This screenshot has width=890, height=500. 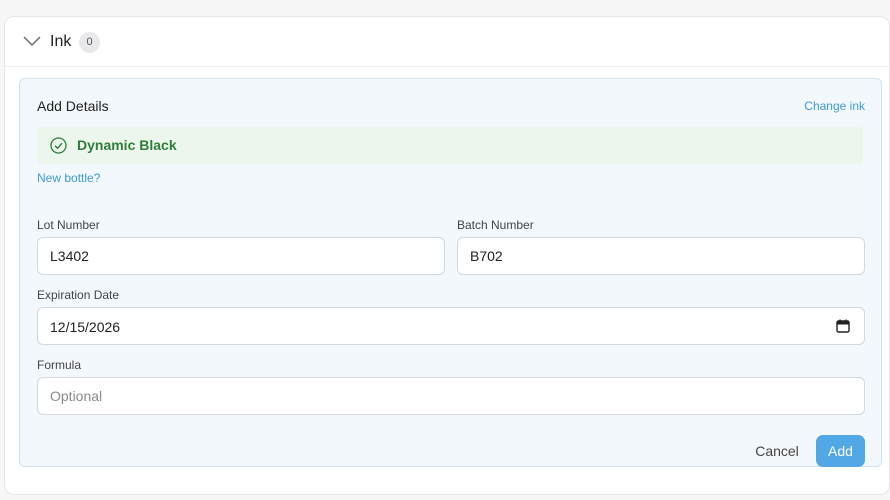 What do you see at coordinates (777, 451) in the screenshot?
I see `cancel-button: Cancel` at bounding box center [777, 451].